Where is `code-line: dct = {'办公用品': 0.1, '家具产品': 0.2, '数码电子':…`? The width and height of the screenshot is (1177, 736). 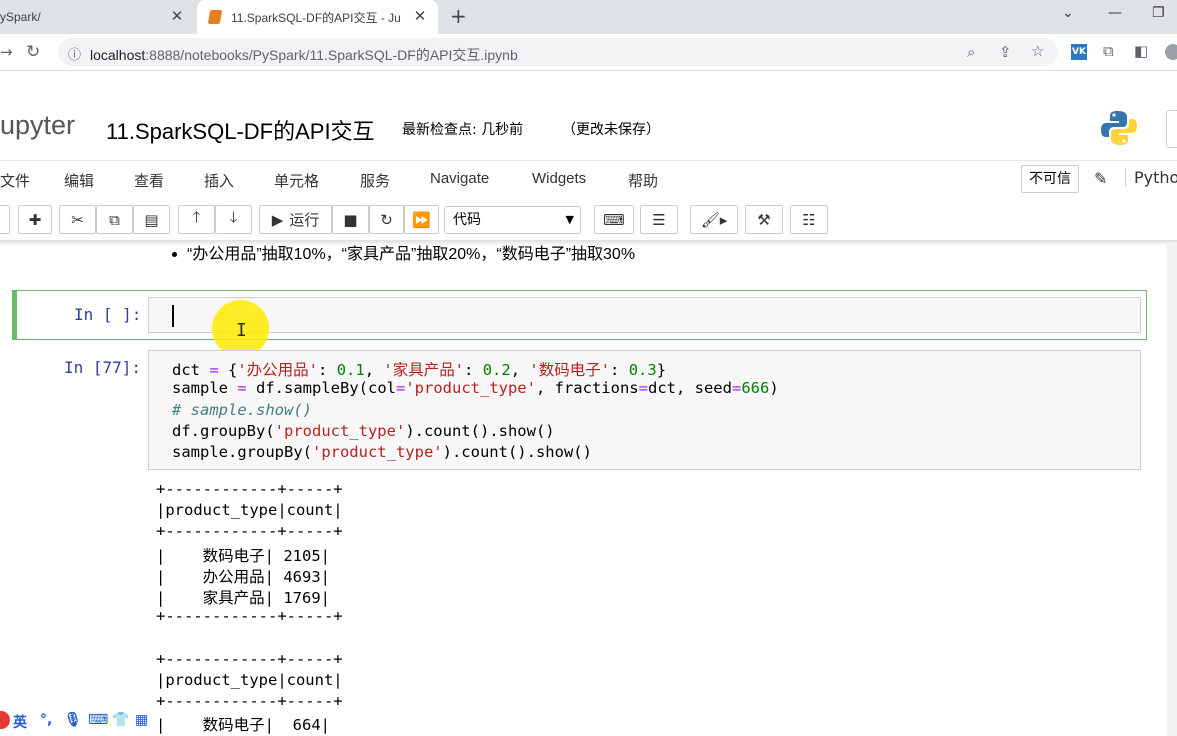 code-line: dct = {'办公用品': 0.1, '家具产品': 0.2, '数码电子':… is located at coordinates (419, 369).